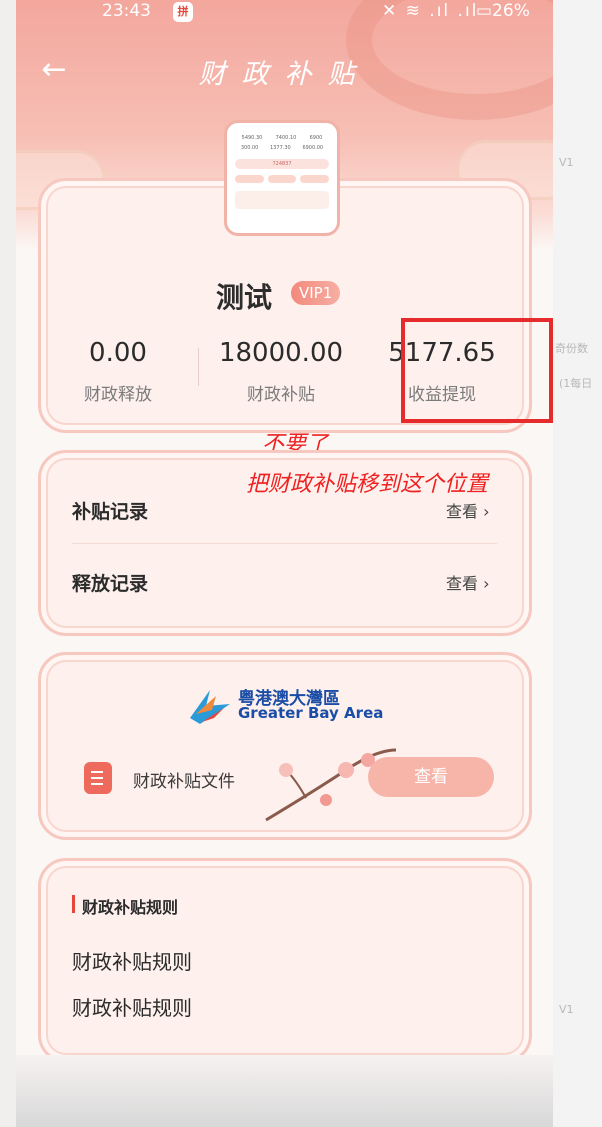  I want to click on rules-title: 财政补贴规则, so click(130, 907).